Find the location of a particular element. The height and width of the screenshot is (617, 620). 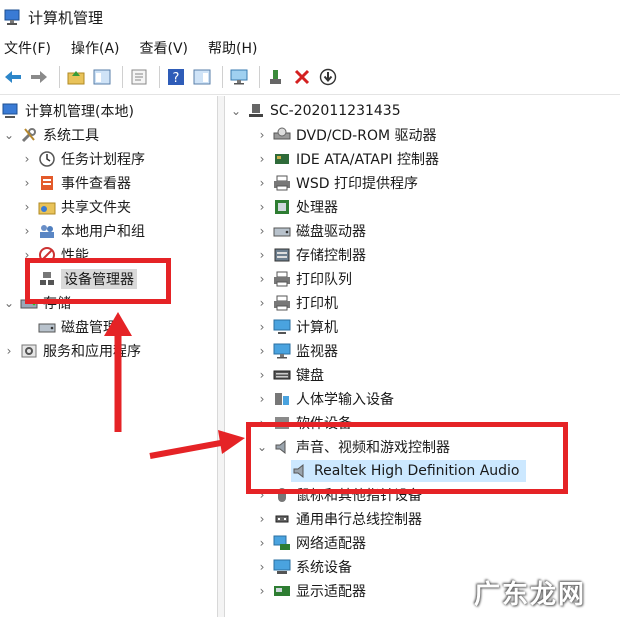

arrow-up-icon is located at coordinates (118, 372).